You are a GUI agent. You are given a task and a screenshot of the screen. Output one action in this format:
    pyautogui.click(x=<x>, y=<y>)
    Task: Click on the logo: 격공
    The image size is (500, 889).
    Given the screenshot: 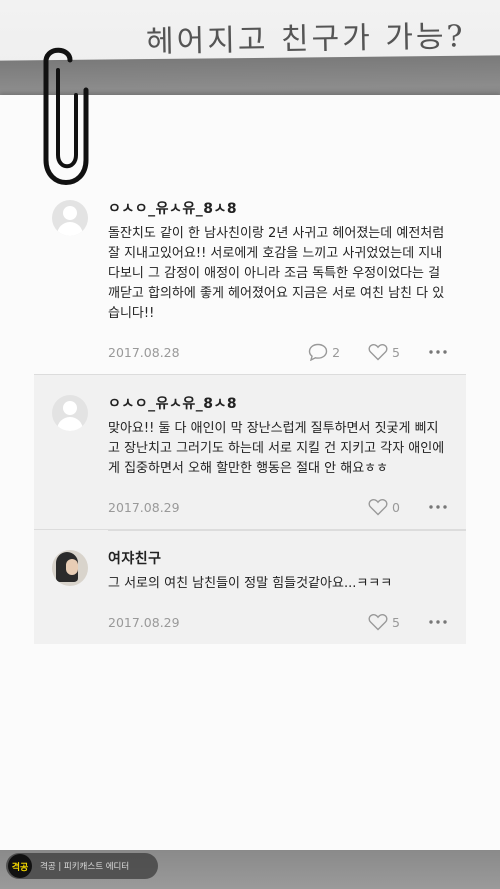 What is the action you would take?
    pyautogui.click(x=20, y=866)
    